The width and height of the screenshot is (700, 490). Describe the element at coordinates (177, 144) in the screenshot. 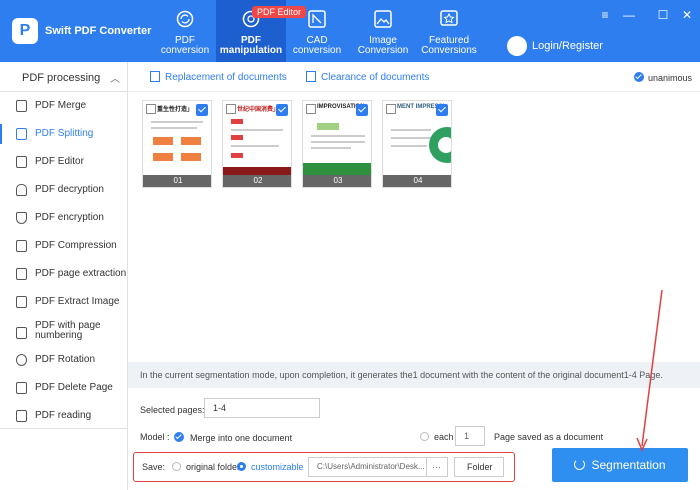

I see `page-thumbnail: 重生性打造」 01` at that location.